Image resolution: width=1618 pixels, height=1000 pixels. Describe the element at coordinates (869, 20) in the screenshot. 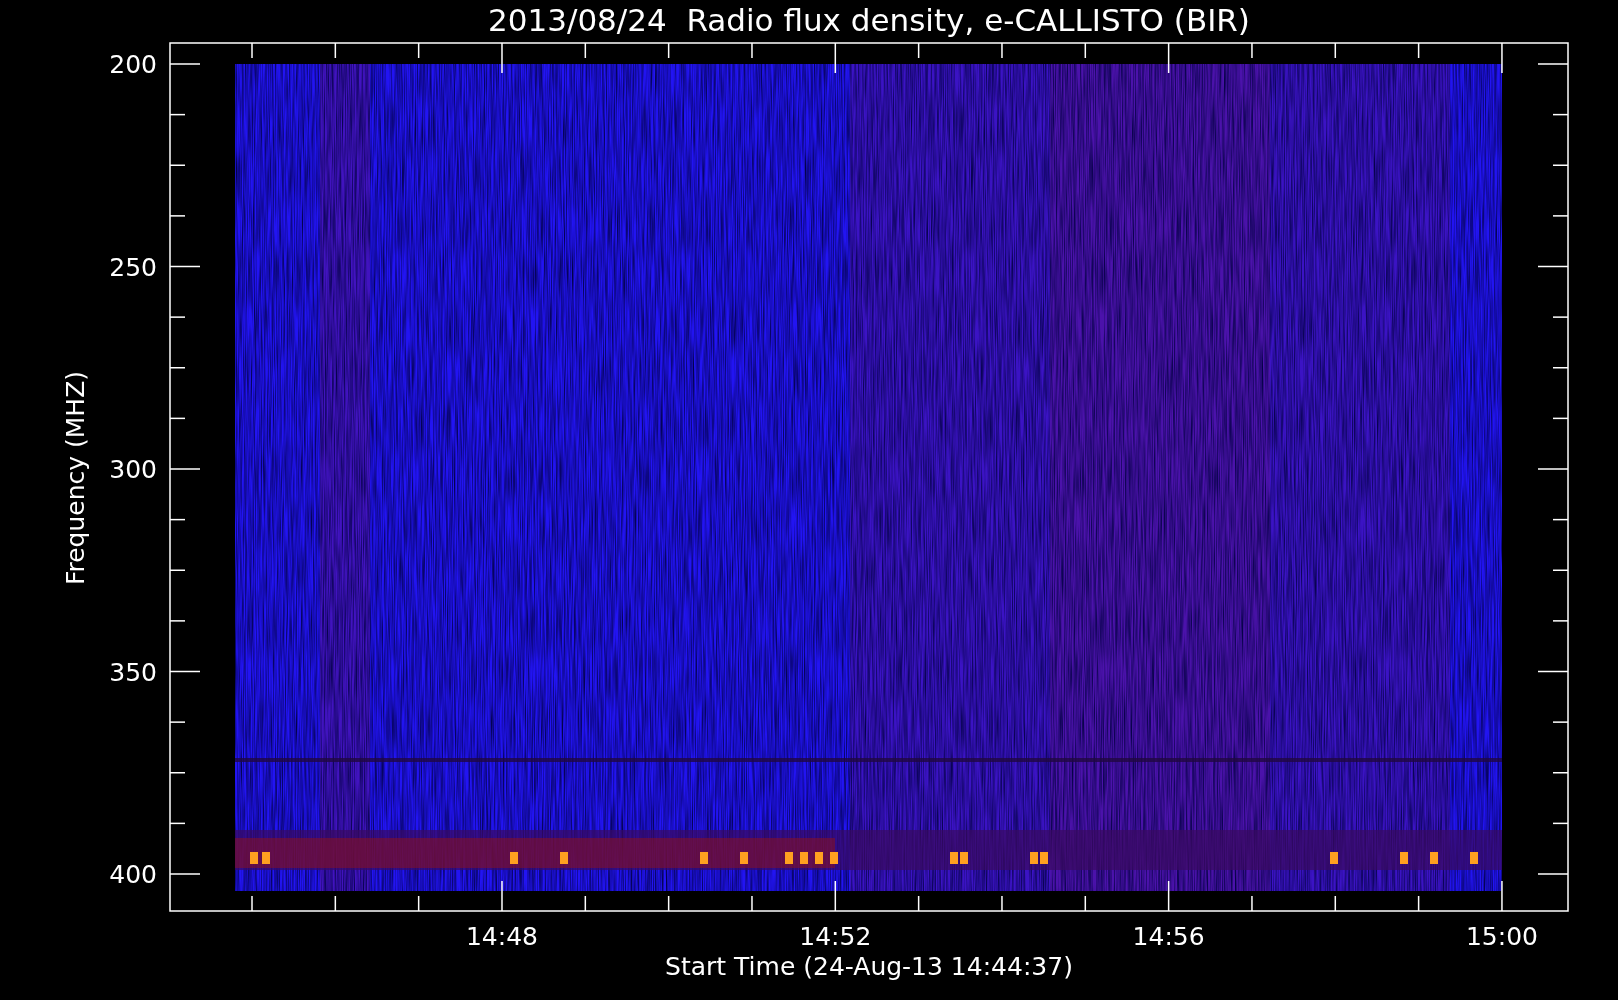

I see `chart-title: 2013/08/24 Radio flux density, e-CALLISTO (BIR)` at that location.